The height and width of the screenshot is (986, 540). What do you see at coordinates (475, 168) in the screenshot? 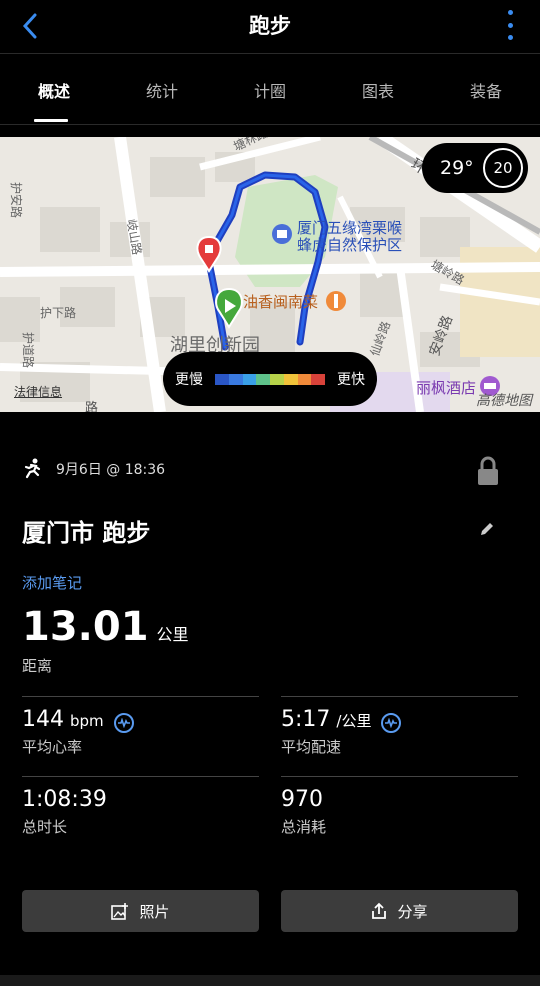
I see `weather-badge: 29° 20` at bounding box center [475, 168].